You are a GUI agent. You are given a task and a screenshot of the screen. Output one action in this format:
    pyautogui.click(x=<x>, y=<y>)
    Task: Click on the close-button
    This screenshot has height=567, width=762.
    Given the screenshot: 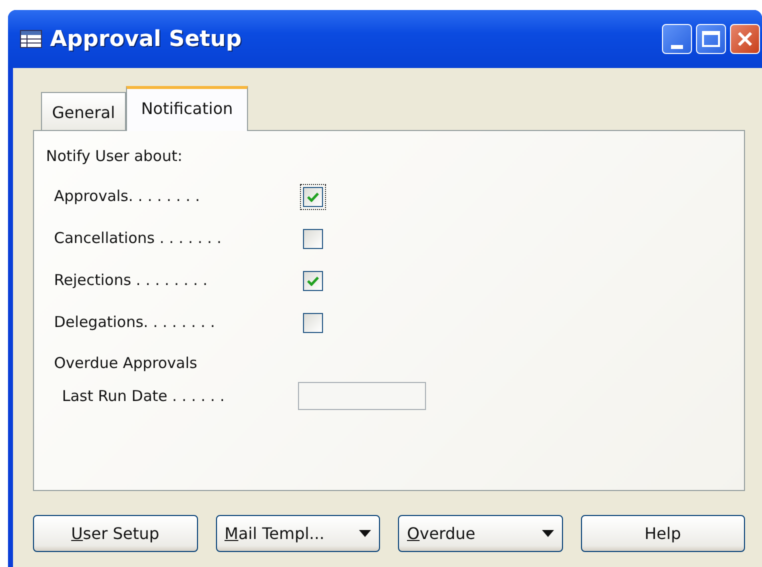 What is the action you would take?
    pyautogui.click(x=745, y=39)
    